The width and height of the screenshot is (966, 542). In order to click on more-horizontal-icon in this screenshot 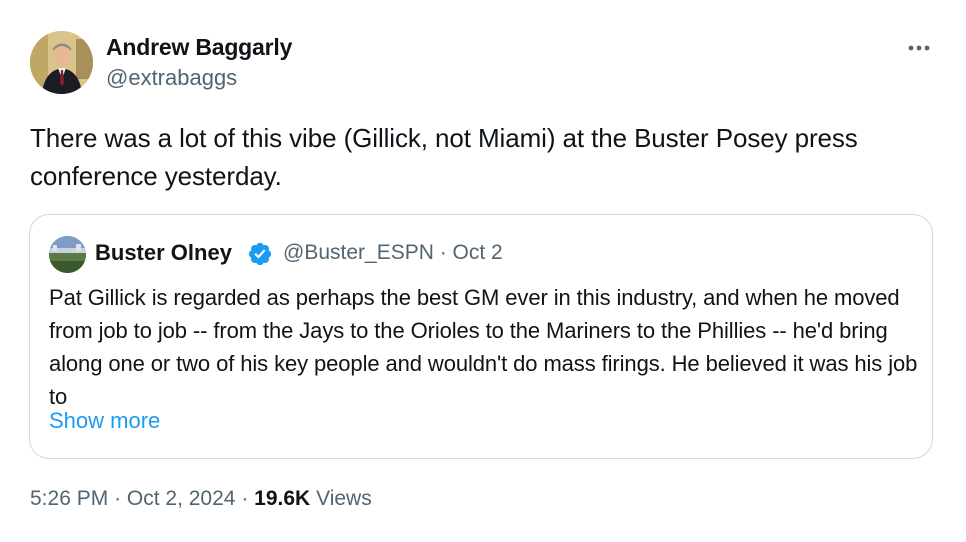, I will do `click(919, 48)`.